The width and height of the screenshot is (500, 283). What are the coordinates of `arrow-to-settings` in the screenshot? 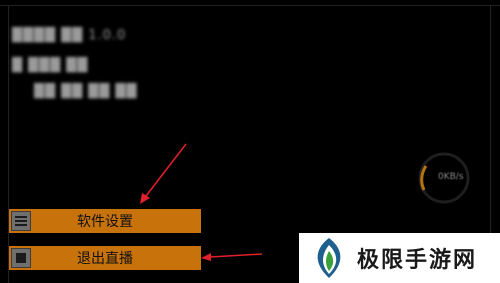 It's located at (166, 170).